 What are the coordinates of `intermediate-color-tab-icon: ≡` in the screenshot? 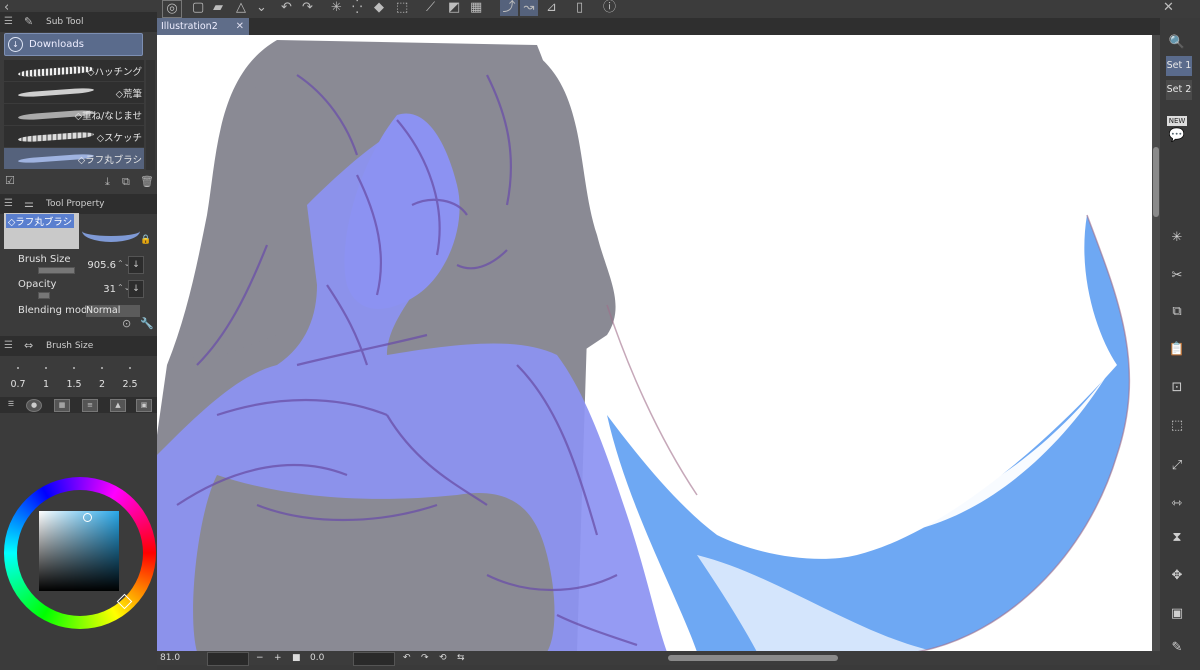 It's located at (90, 405).